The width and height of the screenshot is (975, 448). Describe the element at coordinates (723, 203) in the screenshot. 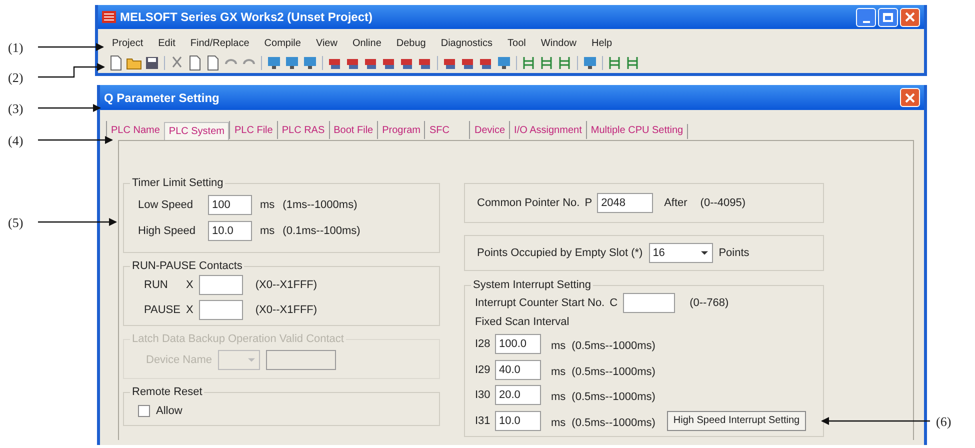

I see `label: (0--4095)` at that location.